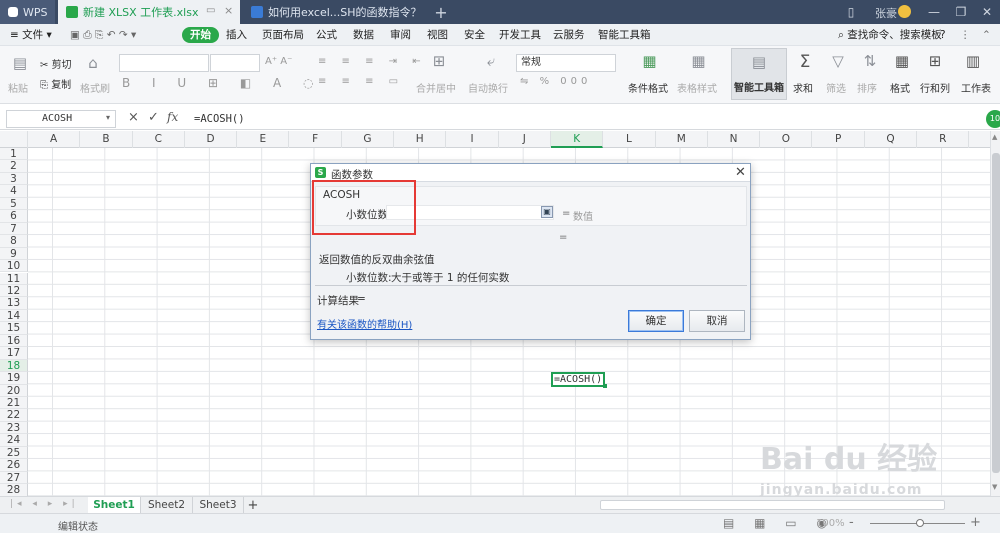  What do you see at coordinates (218, 505) in the screenshot?
I see `sheet-tab-3: Sheet3` at bounding box center [218, 505].